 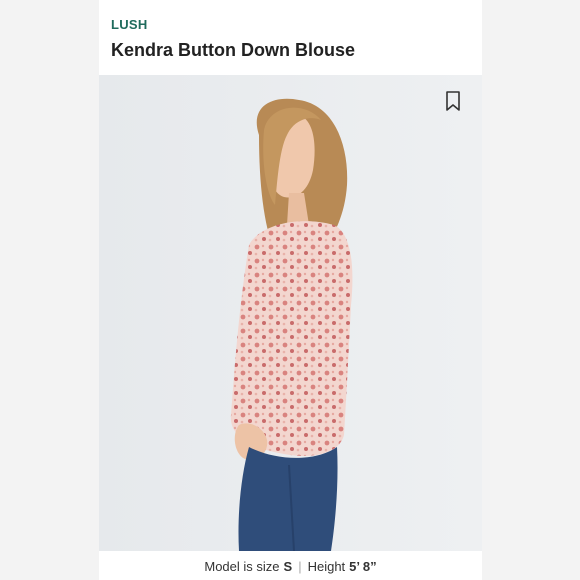 I want to click on bookmark-icon, so click(x=453, y=101).